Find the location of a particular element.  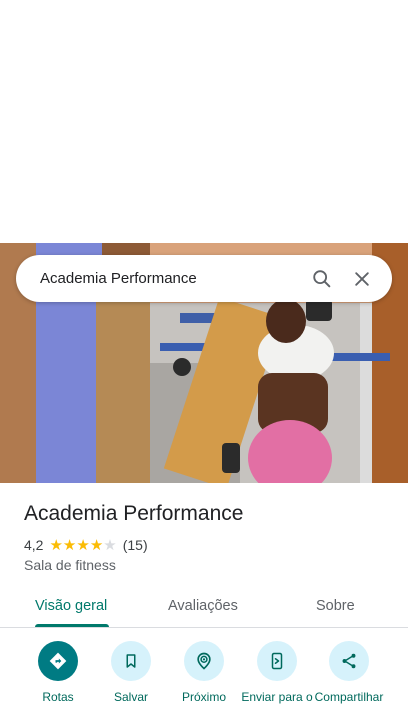

share-button: Compartilhar is located at coordinates (349, 673).